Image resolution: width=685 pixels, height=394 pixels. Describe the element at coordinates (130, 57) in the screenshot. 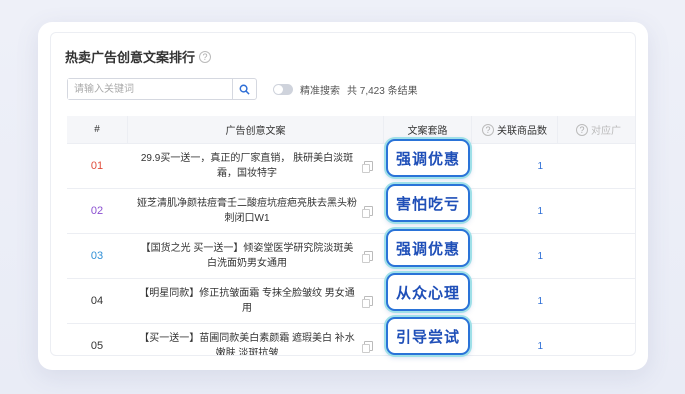

I see `panel-title-text: 热卖广告创意文案排行` at that location.